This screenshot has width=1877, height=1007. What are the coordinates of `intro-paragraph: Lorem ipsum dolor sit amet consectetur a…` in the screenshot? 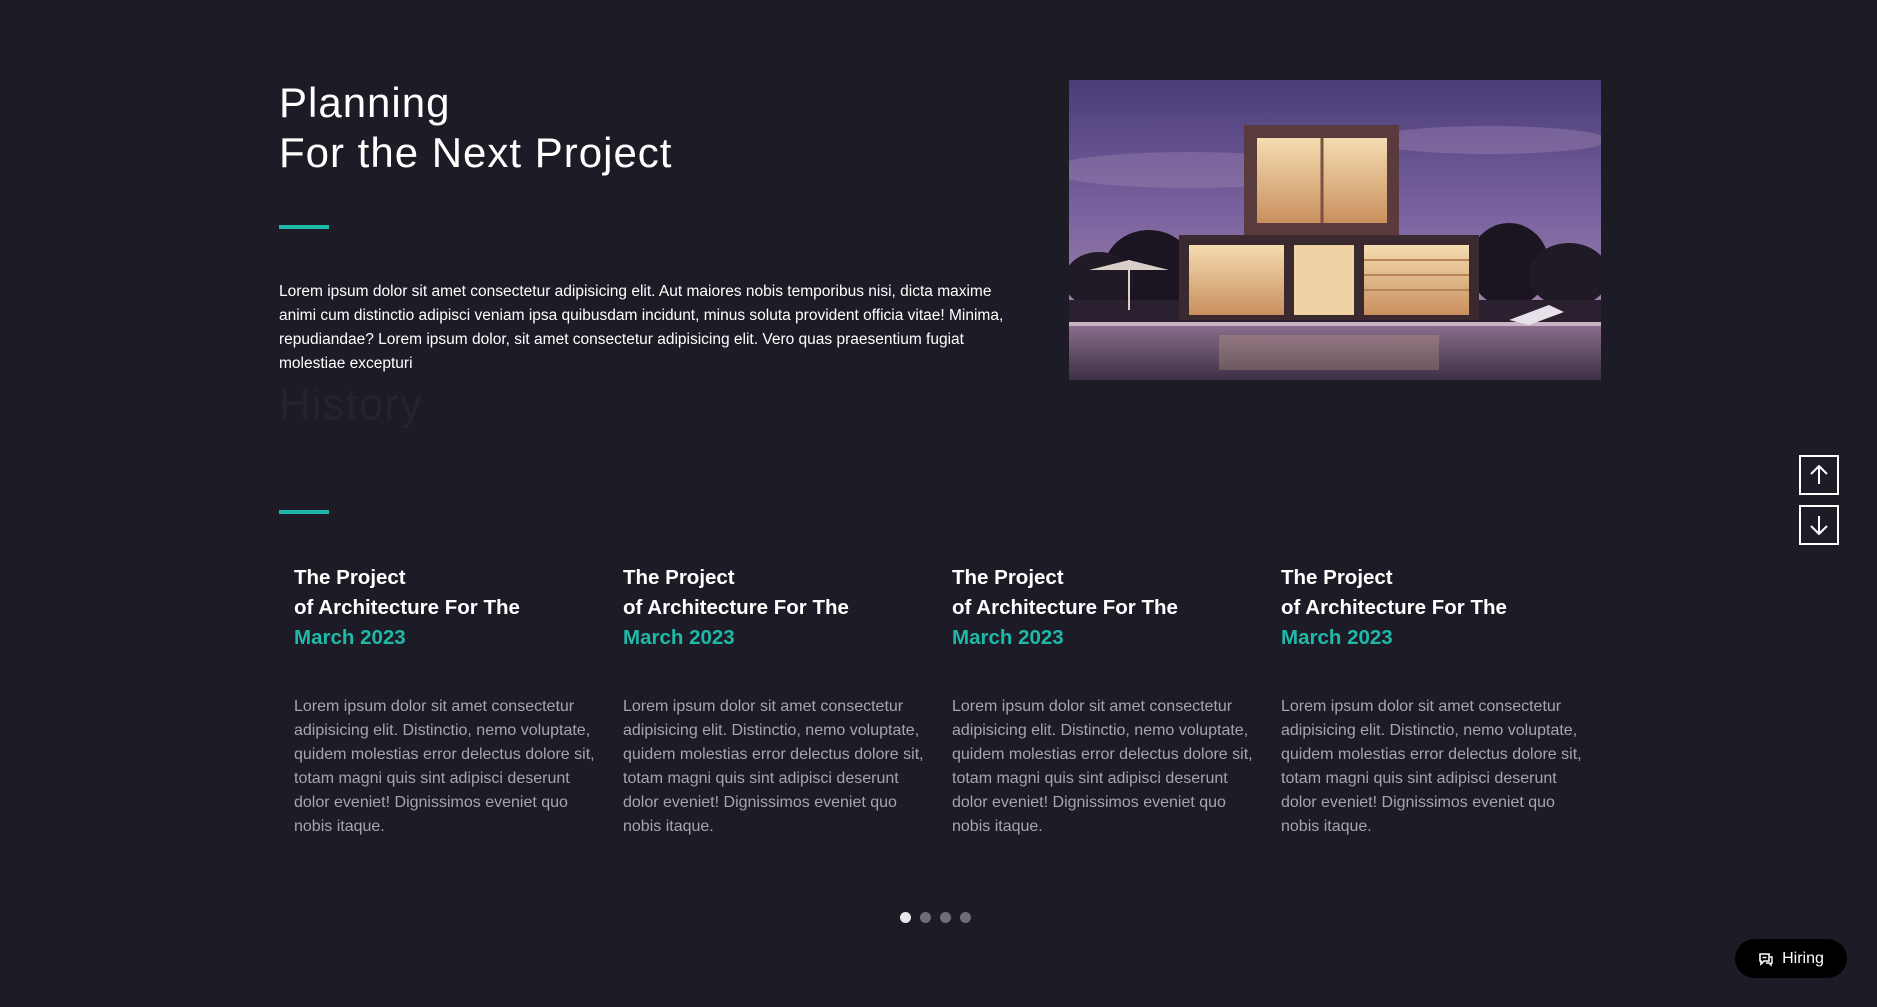 It's located at (641, 327).